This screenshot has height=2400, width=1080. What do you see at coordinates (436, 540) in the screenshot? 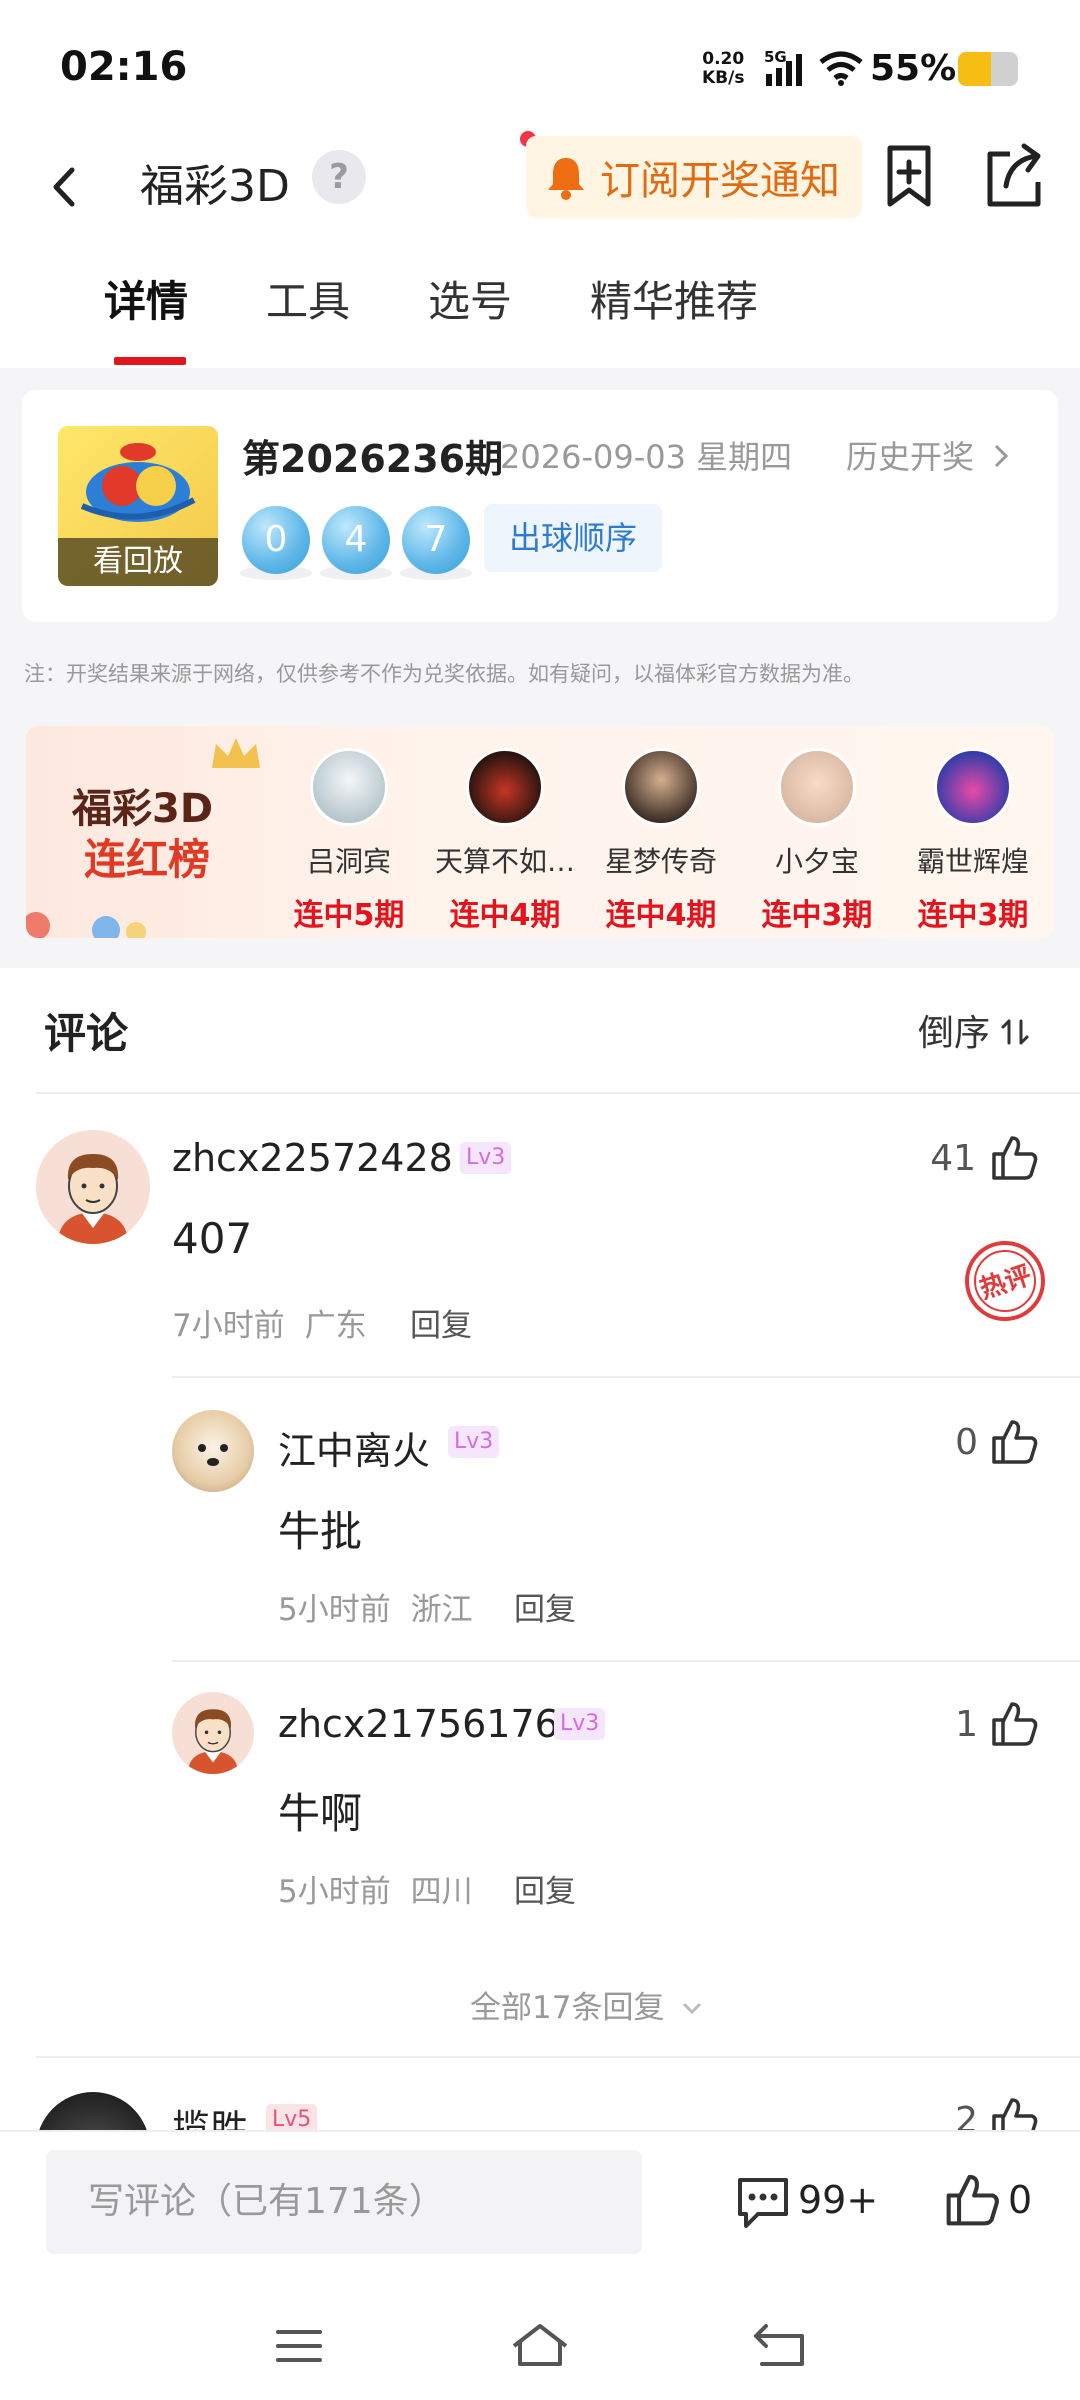
I see `winning-ball: 7` at bounding box center [436, 540].